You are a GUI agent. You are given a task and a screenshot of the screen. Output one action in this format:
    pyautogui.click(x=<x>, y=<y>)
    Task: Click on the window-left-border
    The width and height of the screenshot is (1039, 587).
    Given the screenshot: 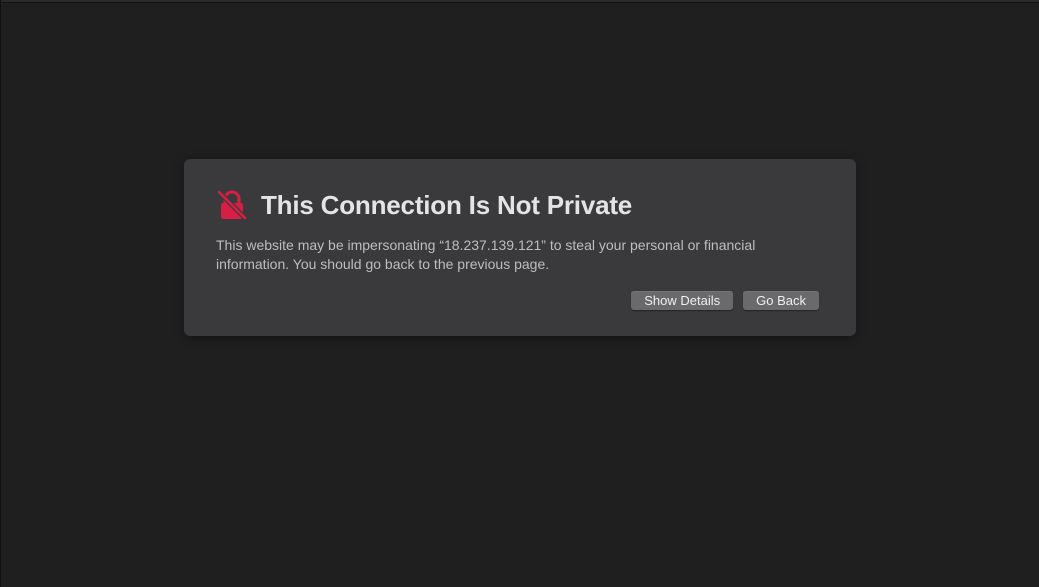 What is the action you would take?
    pyautogui.click(x=0, y=293)
    